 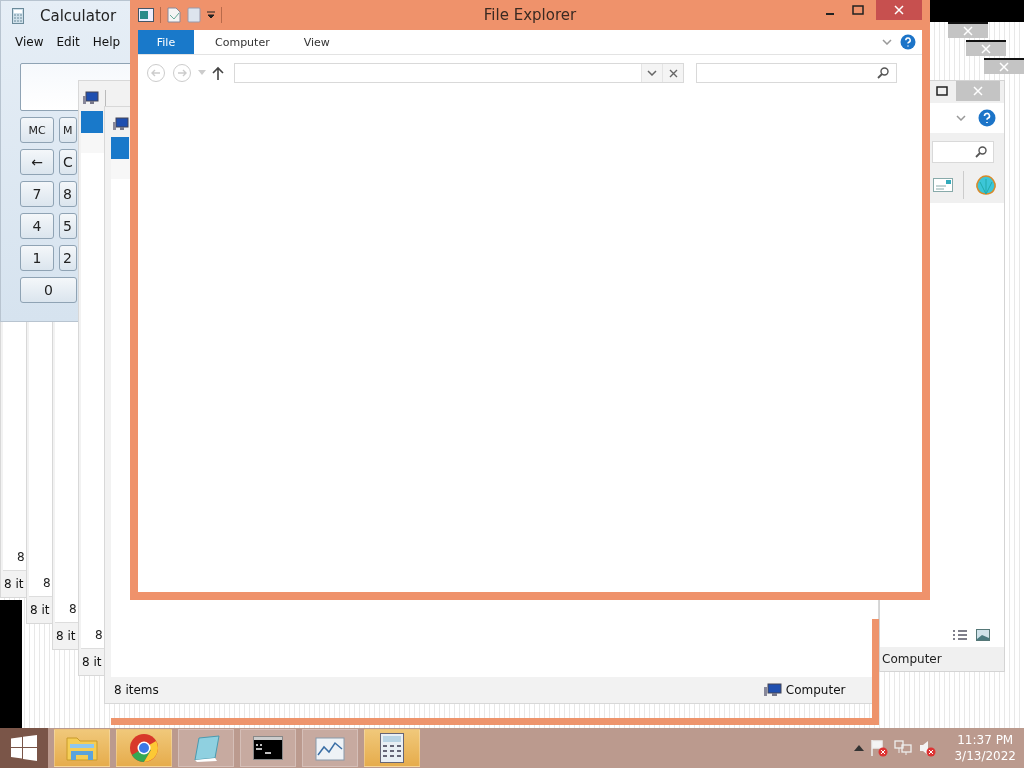 I want to click on calculator-key: 2, so click(x=68, y=258).